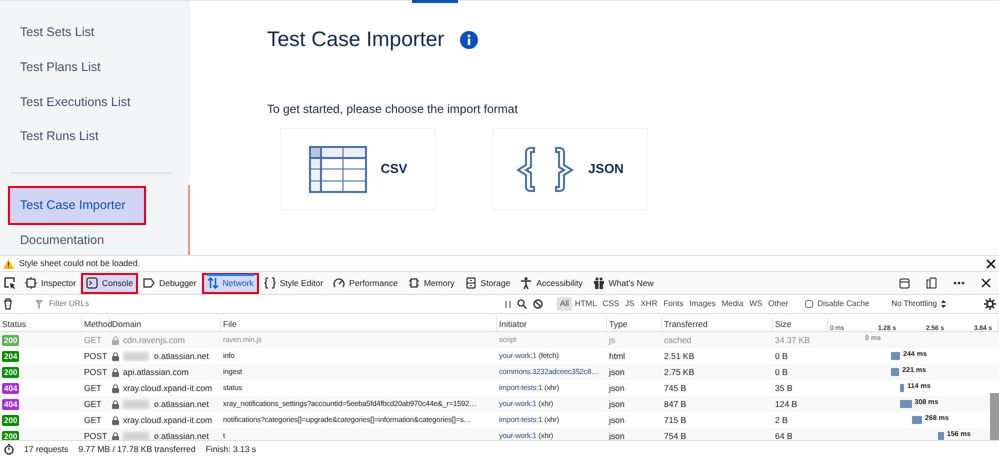  I want to click on sidebar-item: Test Runs List, so click(91, 136).